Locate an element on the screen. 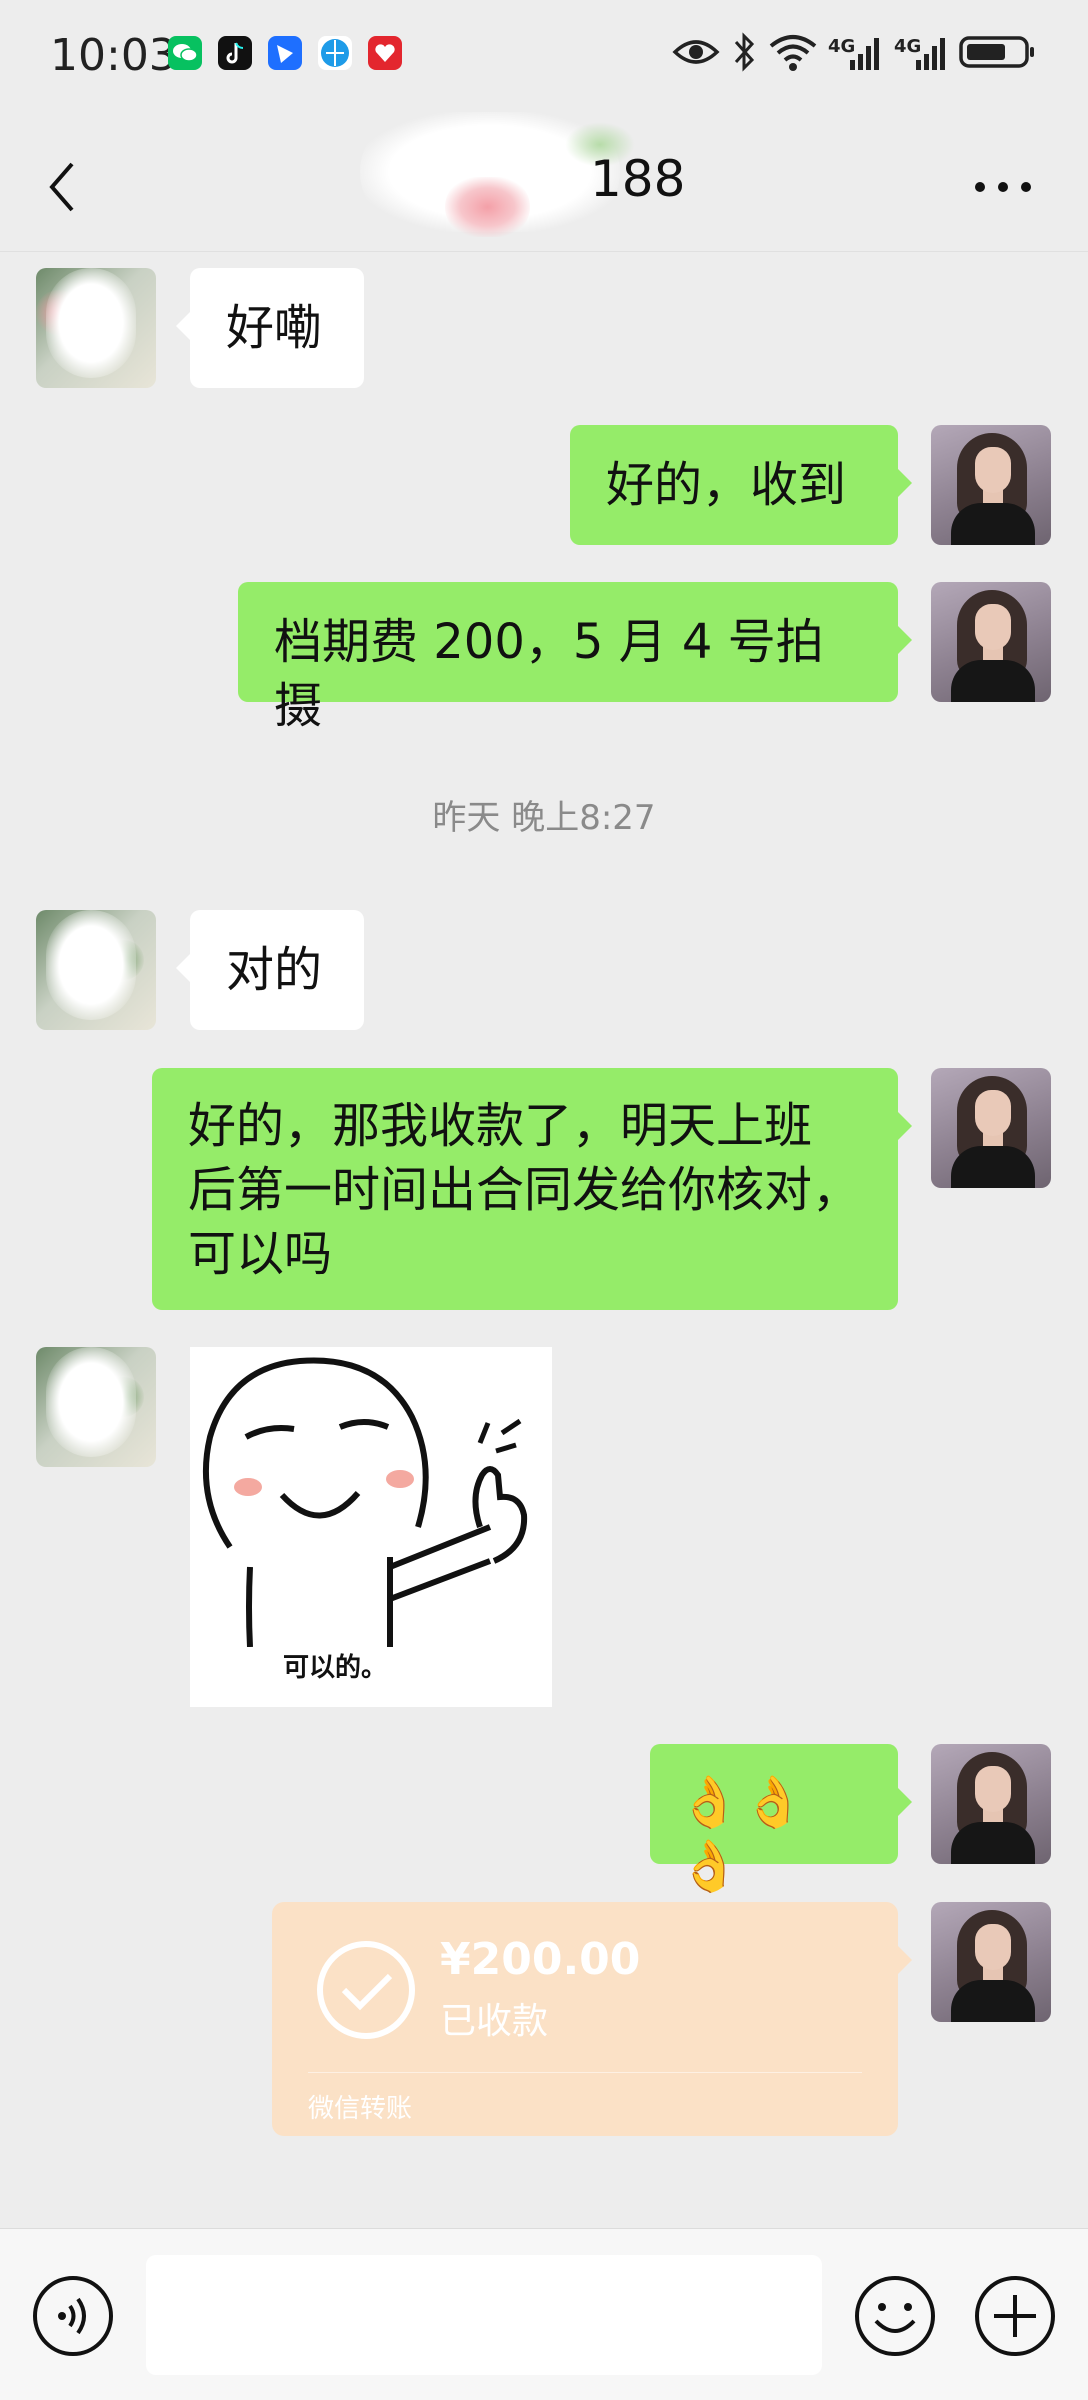  status-time: 10:03 is located at coordinates (113, 55).